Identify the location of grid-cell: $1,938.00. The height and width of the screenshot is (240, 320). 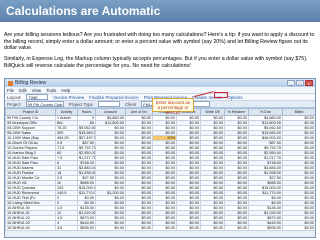
(86, 173).